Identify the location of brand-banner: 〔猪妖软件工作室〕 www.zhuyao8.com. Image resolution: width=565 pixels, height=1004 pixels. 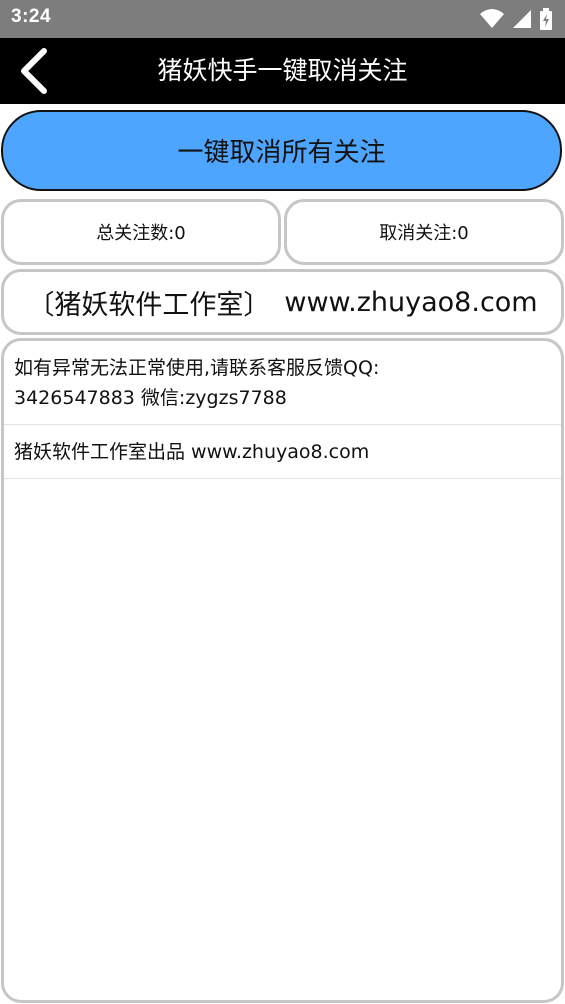
(282, 302).